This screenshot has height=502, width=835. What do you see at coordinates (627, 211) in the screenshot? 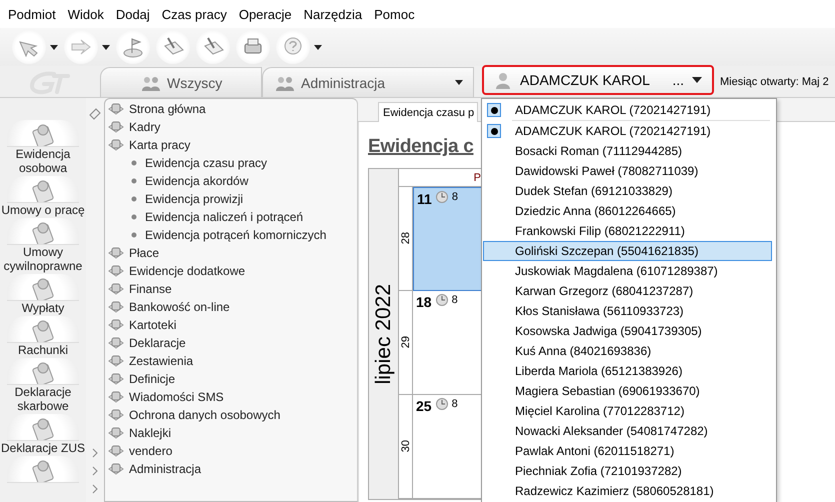
I see `employee-option: Dziedzic Anna (86012264665)` at bounding box center [627, 211].